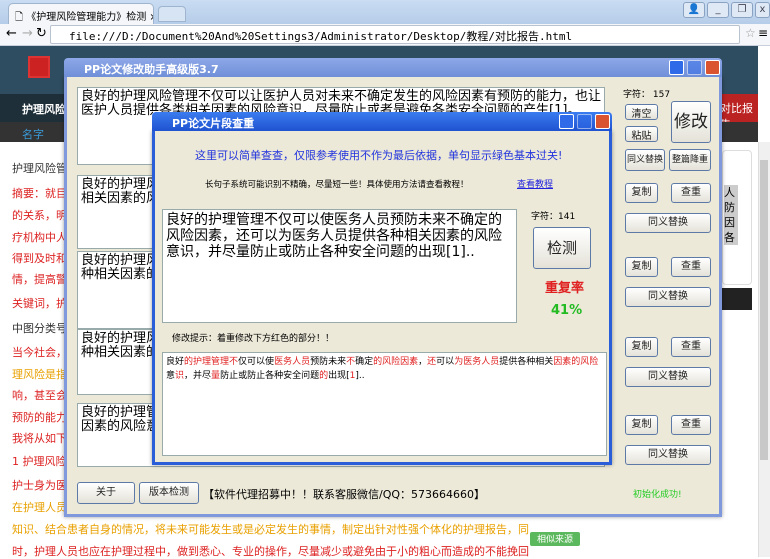 This screenshot has width=770, height=559. I want to click on new-tab-button, so click(172, 14).